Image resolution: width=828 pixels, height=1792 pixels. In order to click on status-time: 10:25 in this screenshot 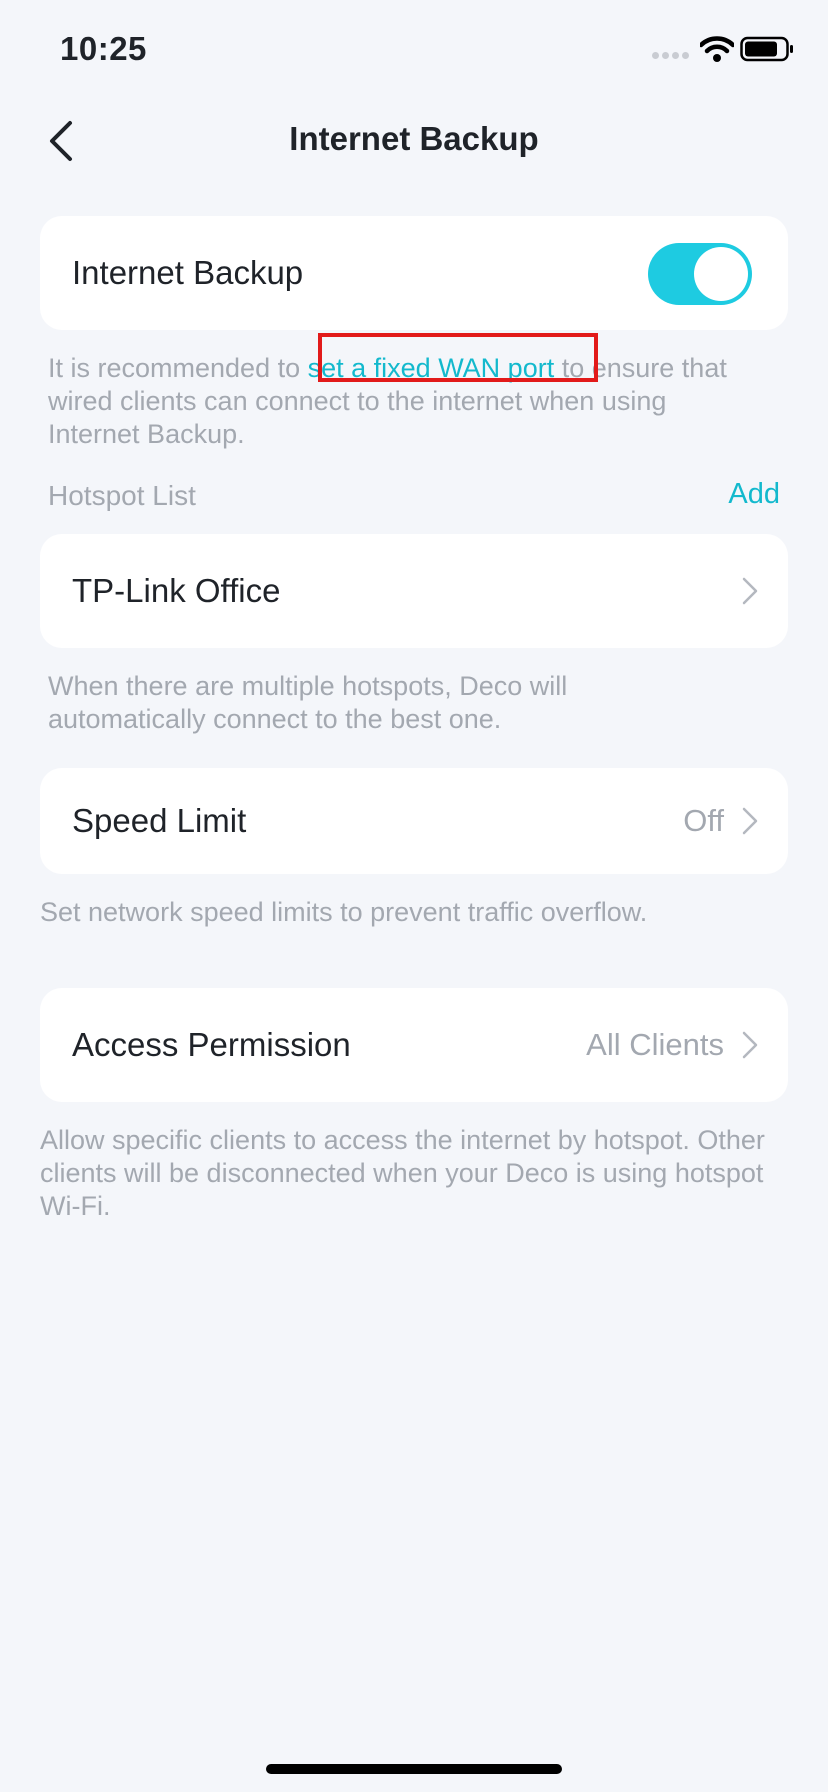, I will do `click(103, 48)`.